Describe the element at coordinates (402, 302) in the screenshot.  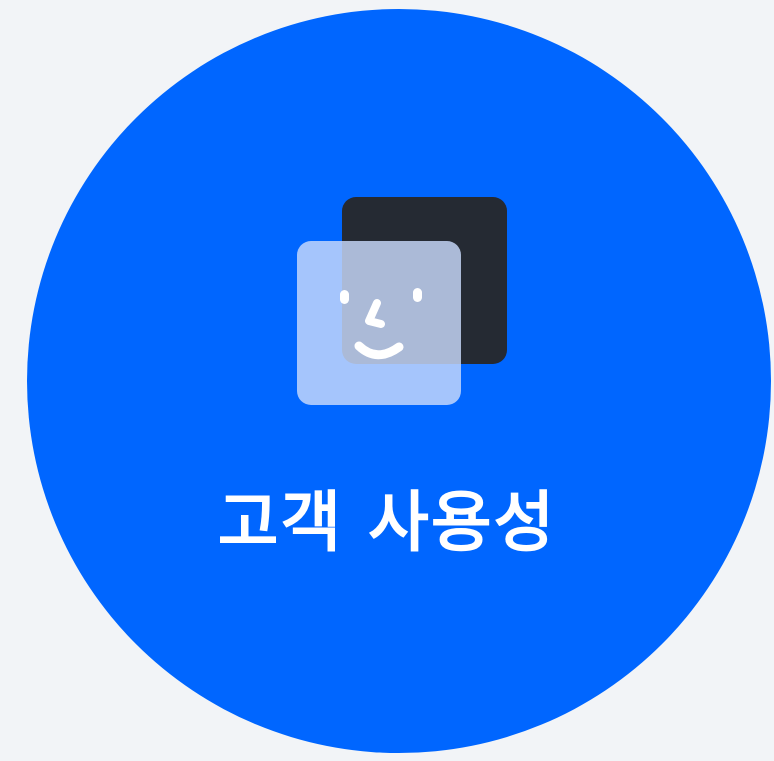
I see `overlapping-face-cards-icon` at that location.